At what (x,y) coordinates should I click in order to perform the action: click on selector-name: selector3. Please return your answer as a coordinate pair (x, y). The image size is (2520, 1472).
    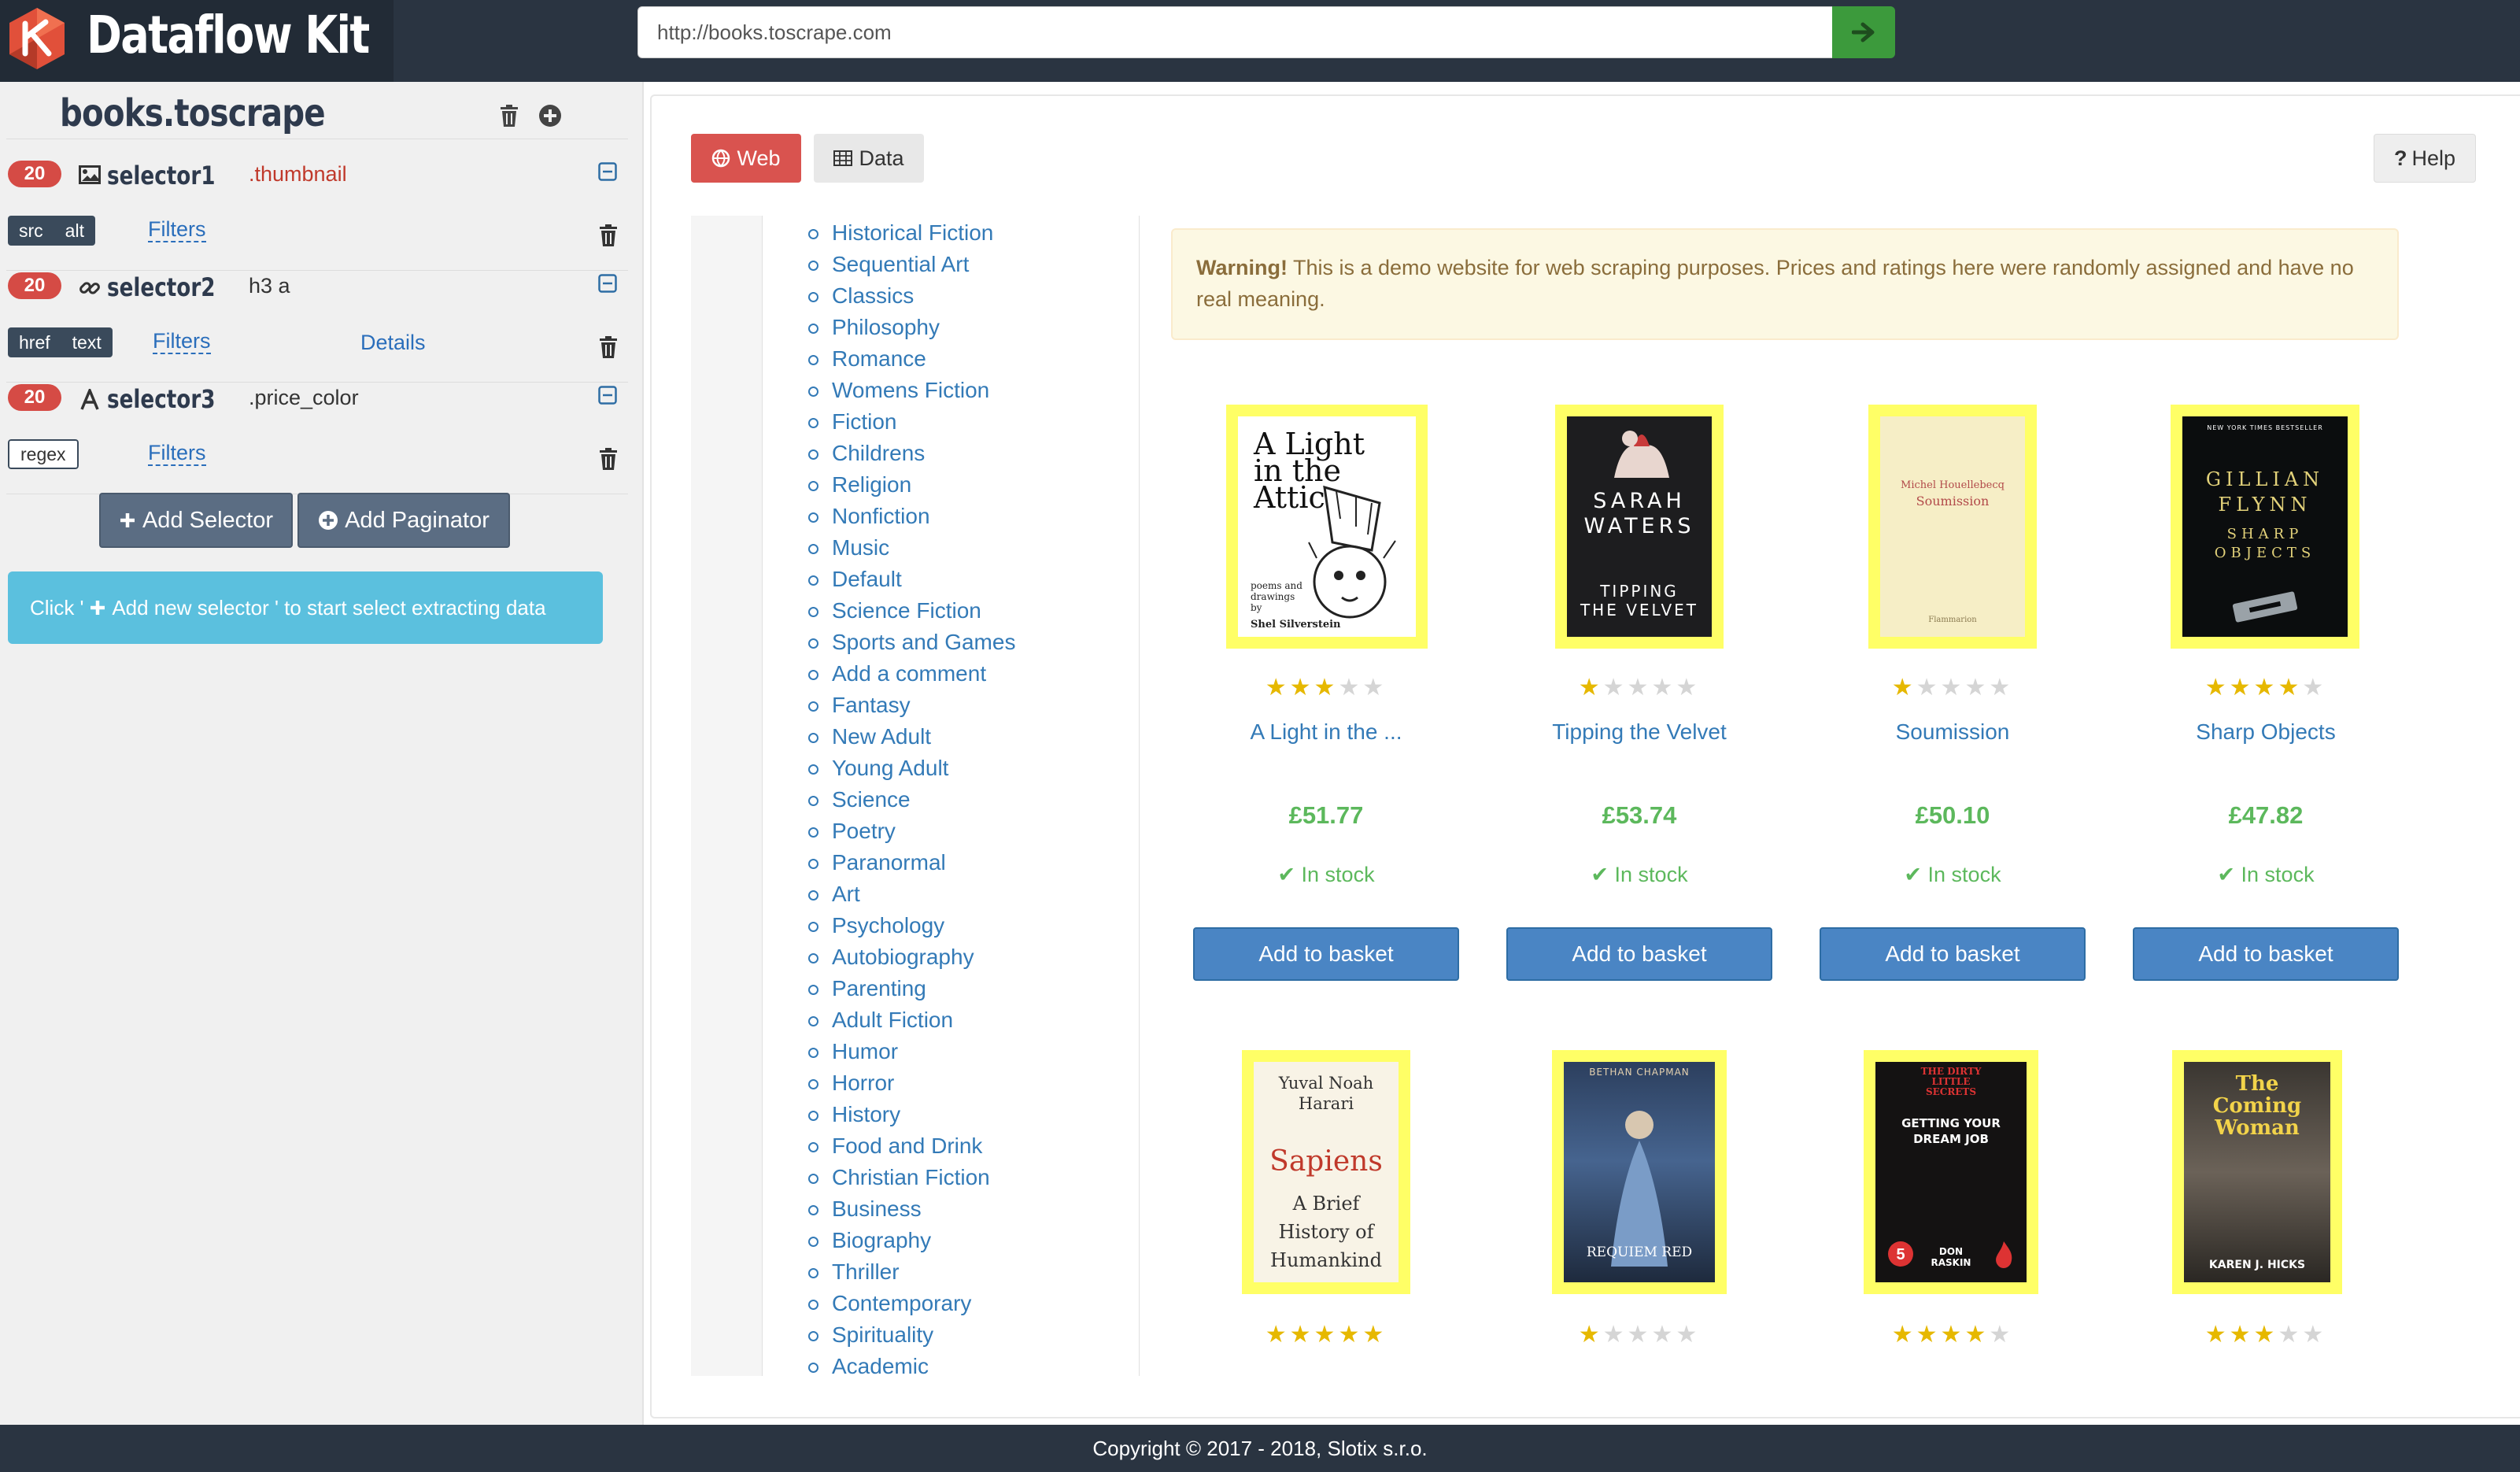
    Looking at the image, I should click on (161, 399).